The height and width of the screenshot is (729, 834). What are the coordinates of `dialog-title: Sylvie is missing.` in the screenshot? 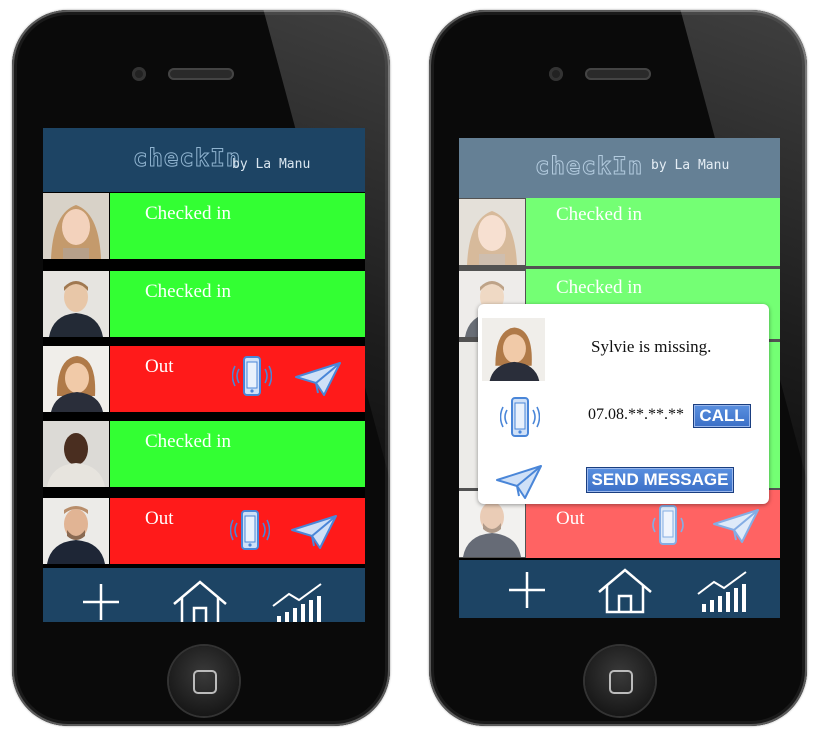 It's located at (651, 346).